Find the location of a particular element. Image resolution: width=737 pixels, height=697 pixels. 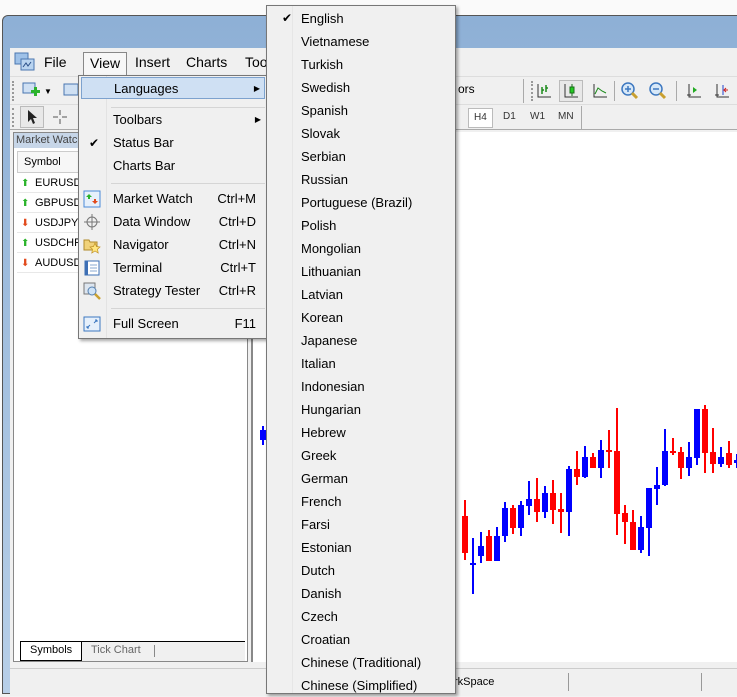

timeframe-w1: W1 is located at coordinates (537, 118).